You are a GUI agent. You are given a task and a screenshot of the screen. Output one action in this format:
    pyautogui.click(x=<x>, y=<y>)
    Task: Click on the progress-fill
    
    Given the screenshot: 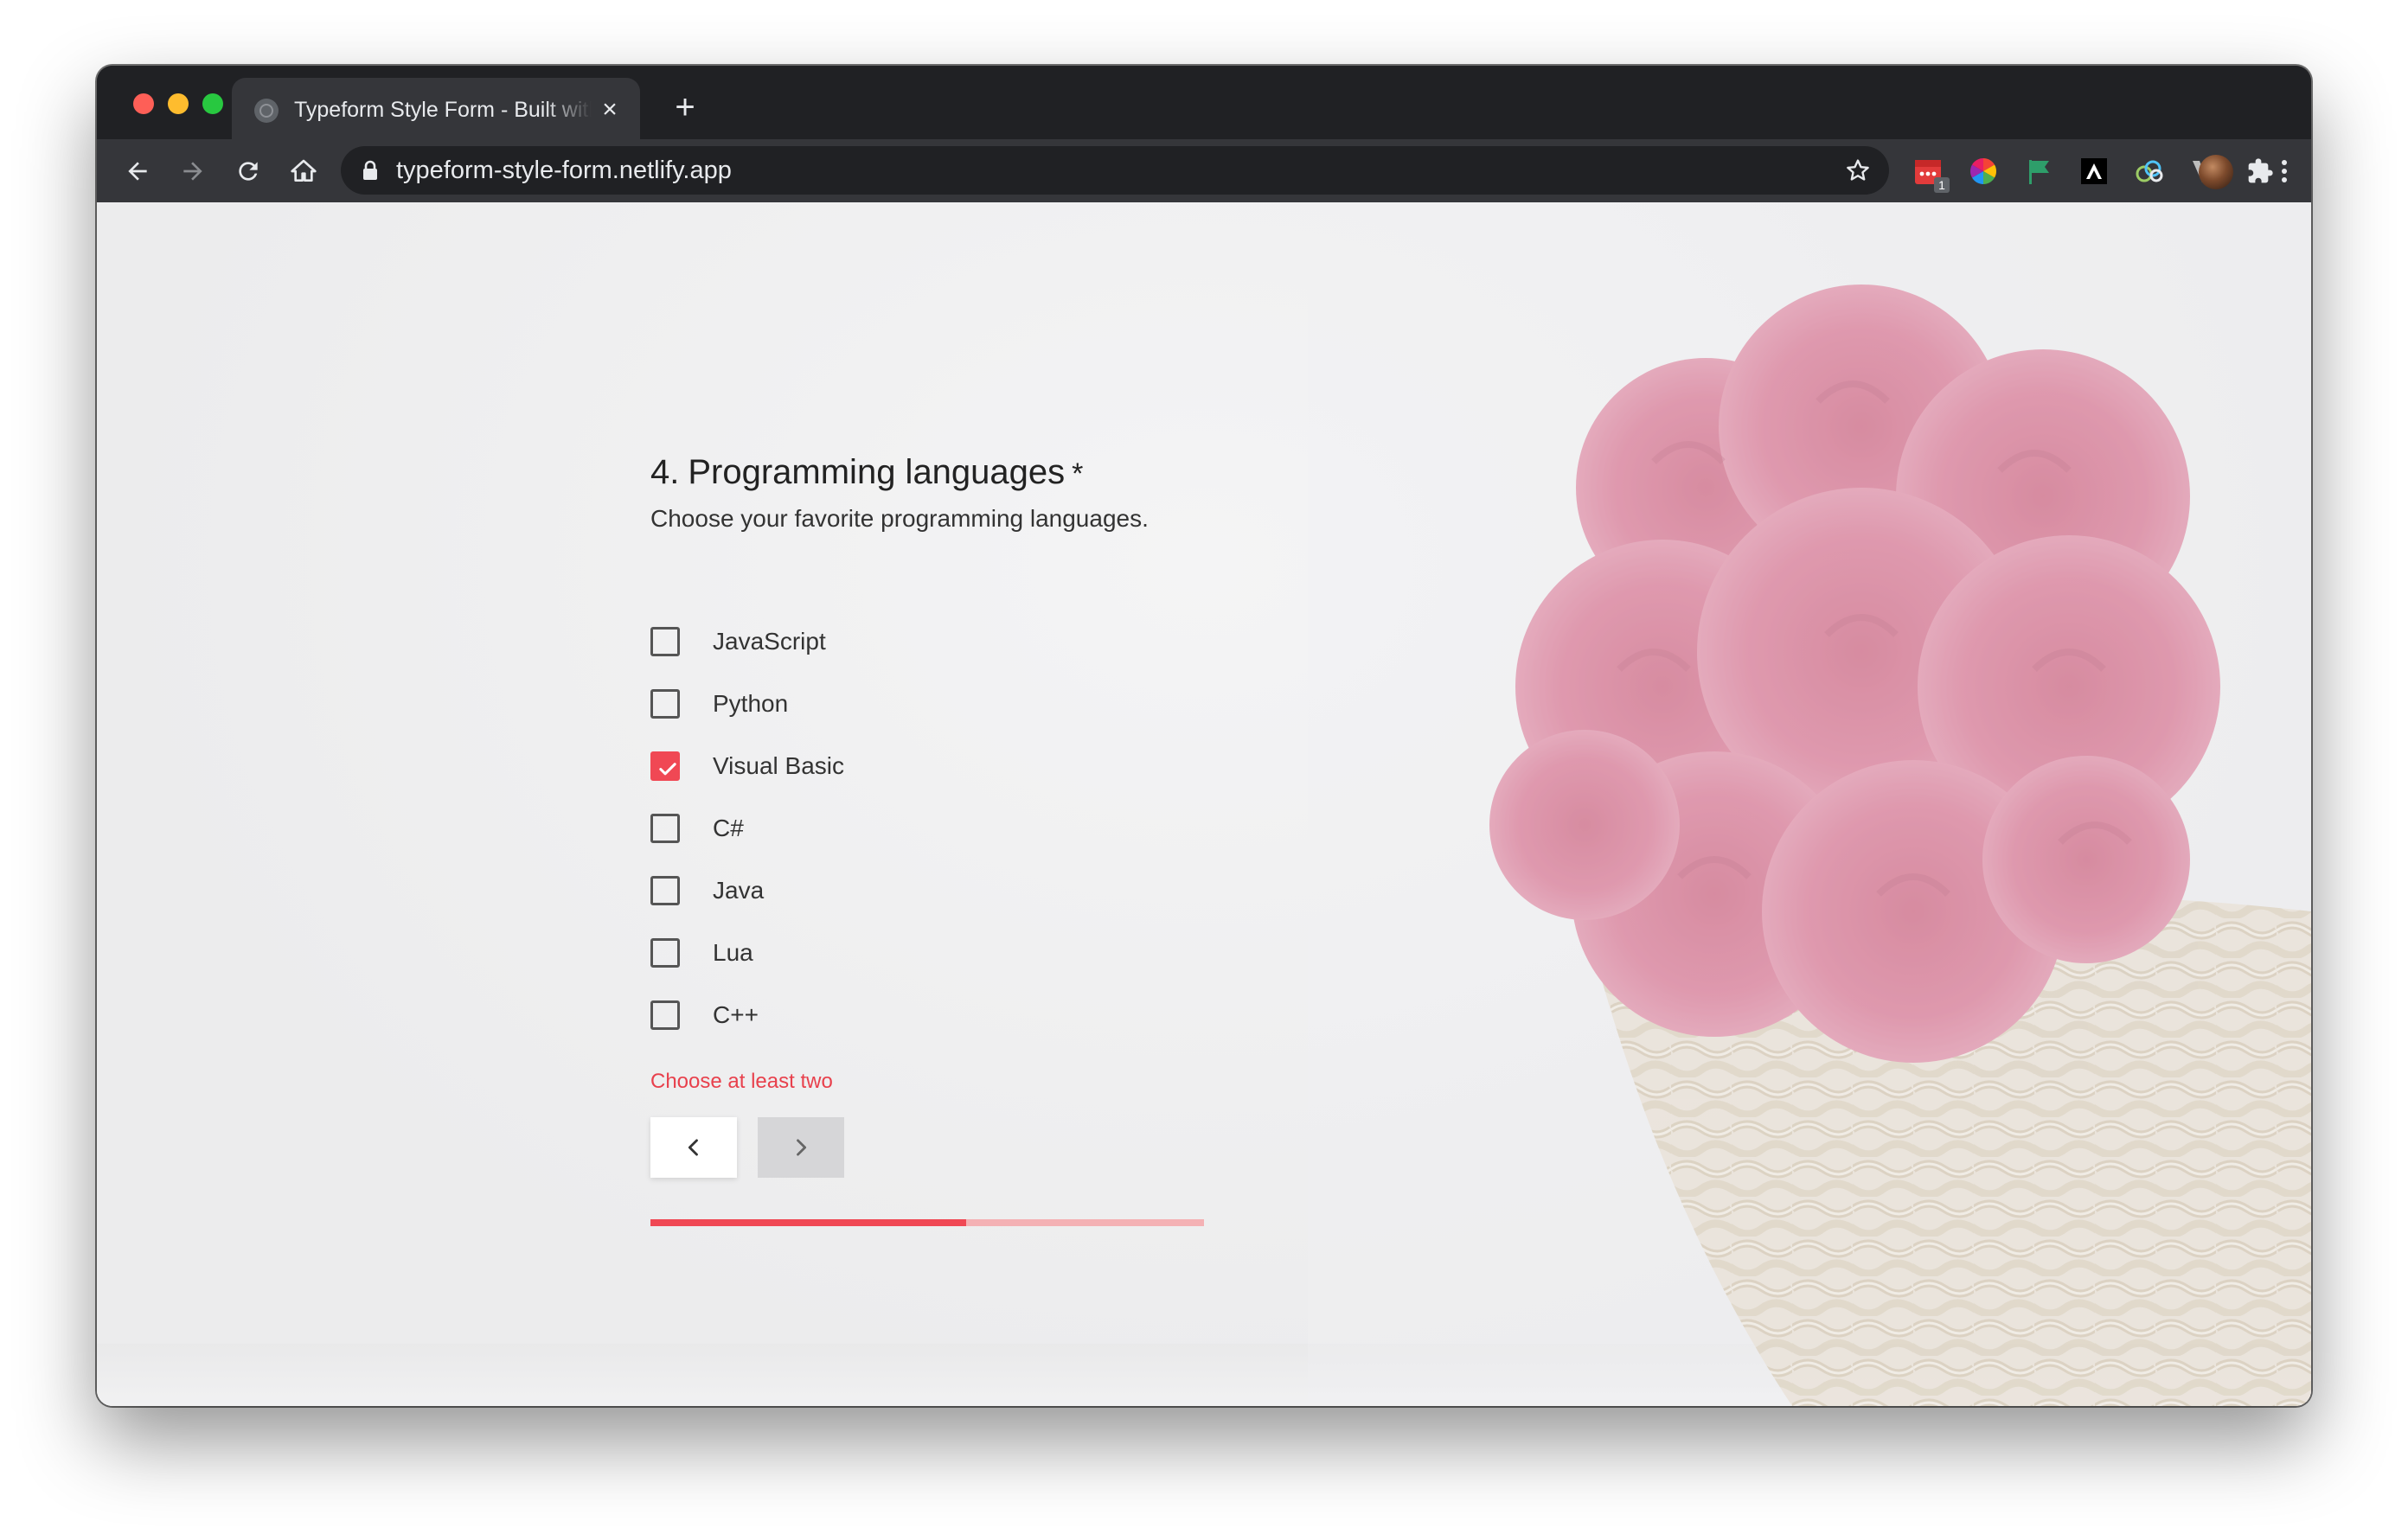 What is the action you would take?
    pyautogui.click(x=808, y=1222)
    